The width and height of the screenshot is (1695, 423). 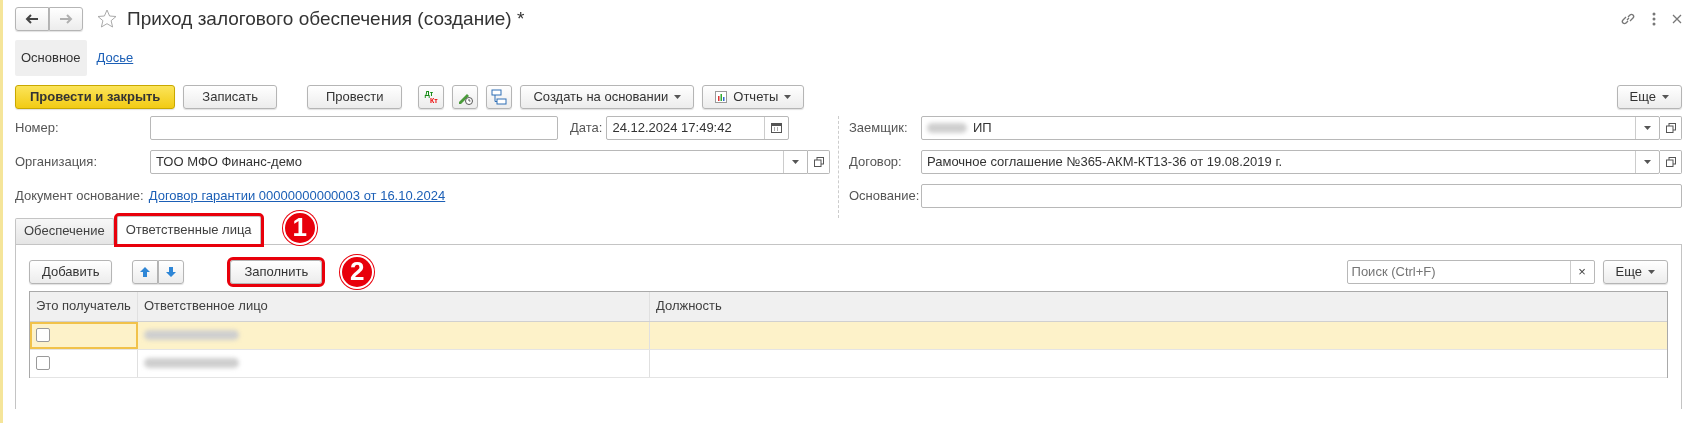 I want to click on post-close-button: Провести и закрыть, so click(x=95, y=96).